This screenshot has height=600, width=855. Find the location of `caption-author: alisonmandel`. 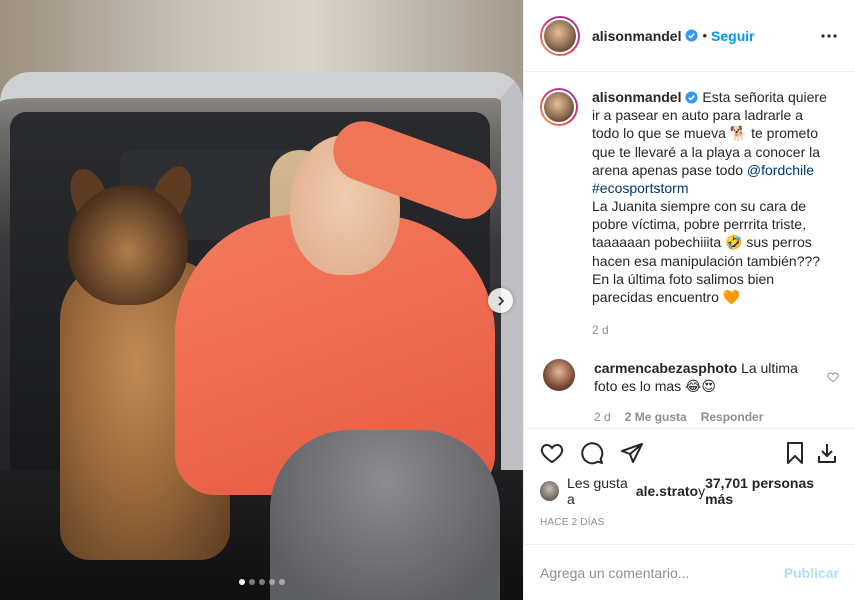

caption-author: alisonmandel is located at coordinates (636, 97).